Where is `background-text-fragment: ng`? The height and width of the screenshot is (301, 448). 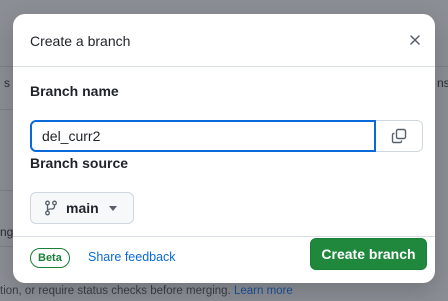 background-text-fragment: ng is located at coordinates (7, 232).